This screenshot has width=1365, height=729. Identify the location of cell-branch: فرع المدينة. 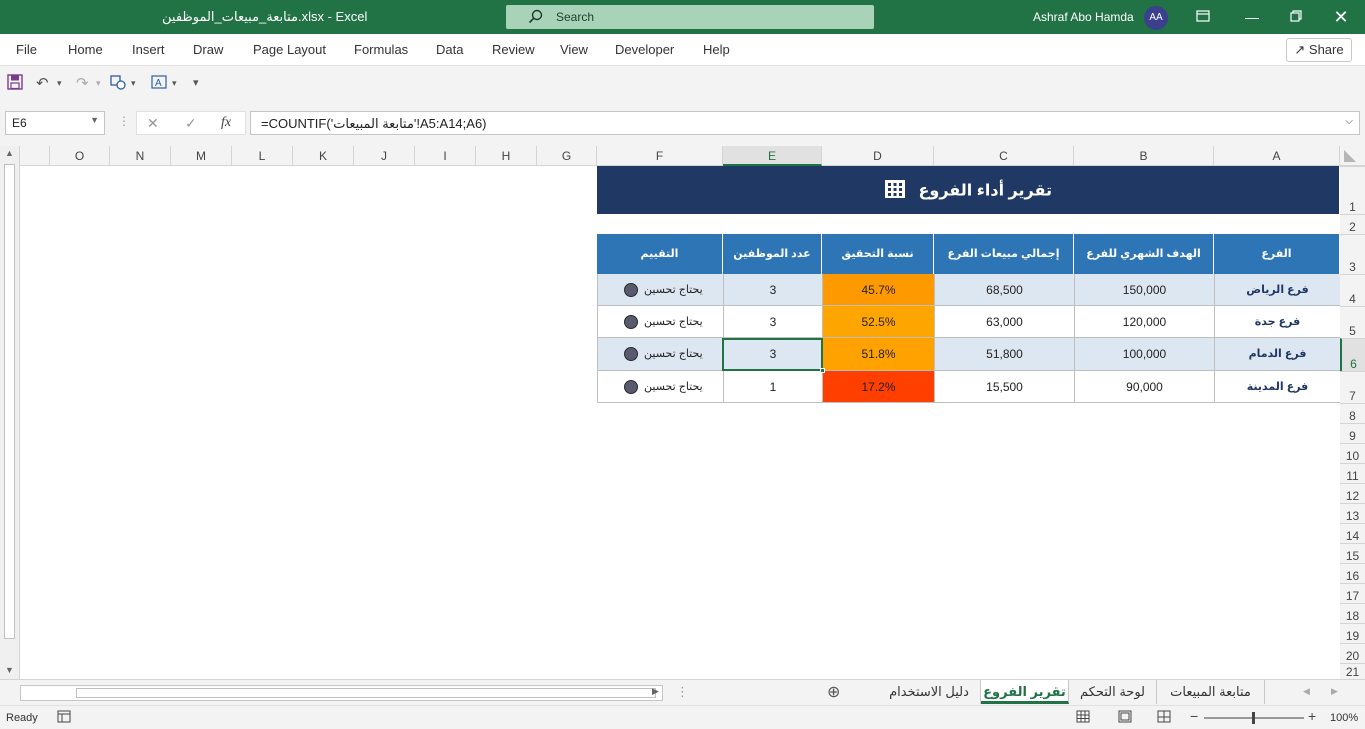
(1277, 387).